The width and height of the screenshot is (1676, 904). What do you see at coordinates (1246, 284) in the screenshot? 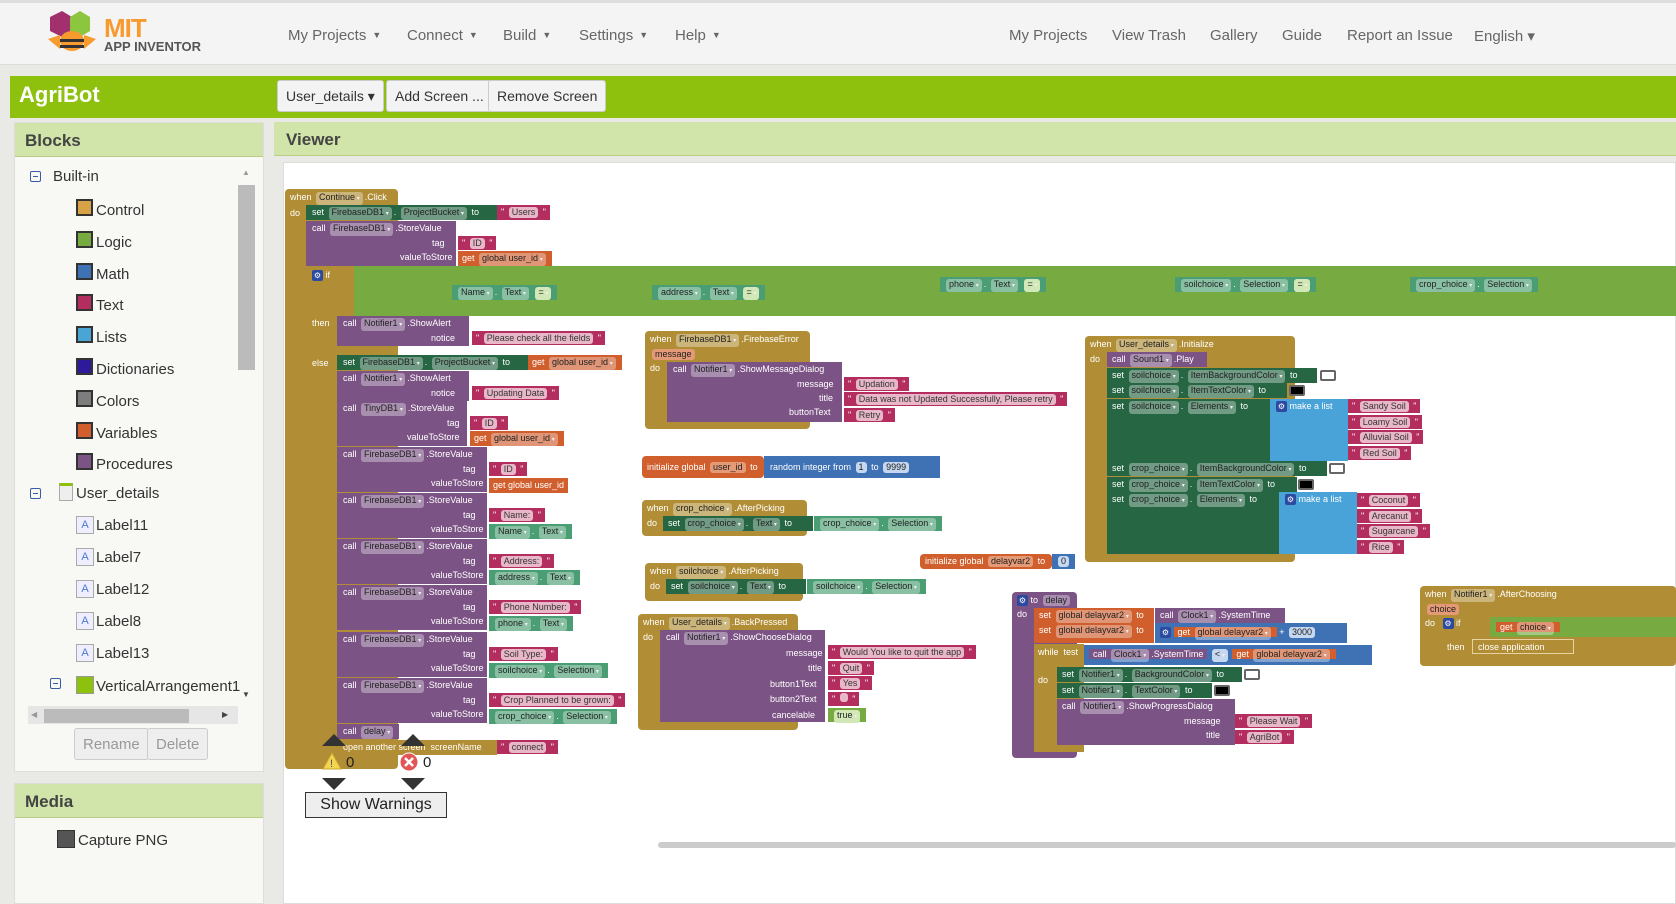
I see `soilchoice-selection-getter: soilchoice. Selection =` at bounding box center [1246, 284].